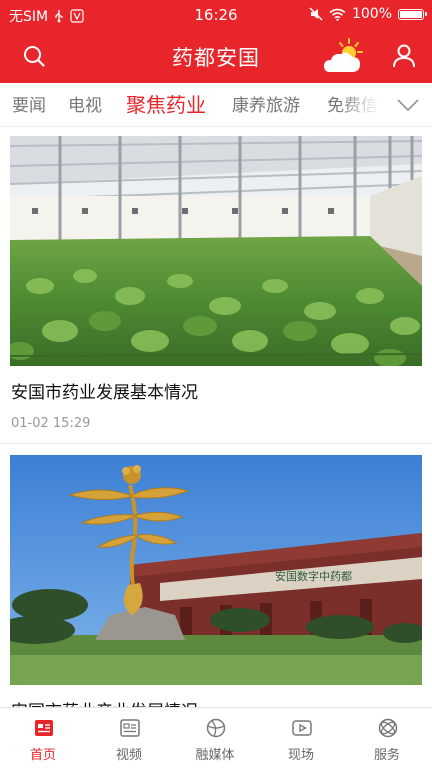 The image size is (432, 769). I want to click on page-title: 药都安国, so click(216, 58).